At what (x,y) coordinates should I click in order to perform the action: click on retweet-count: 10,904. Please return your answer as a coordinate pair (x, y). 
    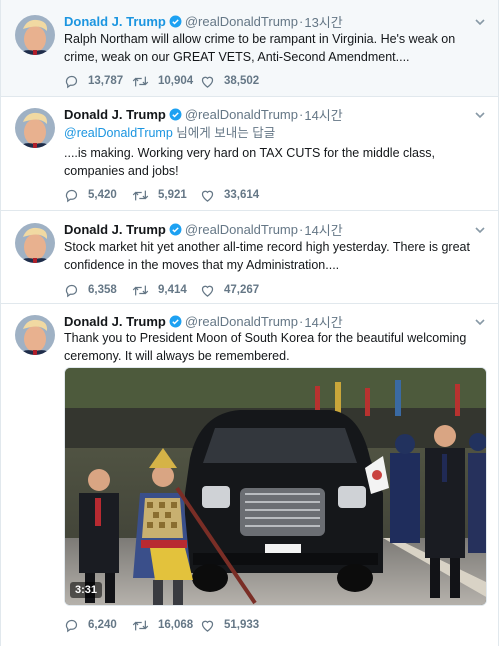
    Looking at the image, I should click on (176, 81).